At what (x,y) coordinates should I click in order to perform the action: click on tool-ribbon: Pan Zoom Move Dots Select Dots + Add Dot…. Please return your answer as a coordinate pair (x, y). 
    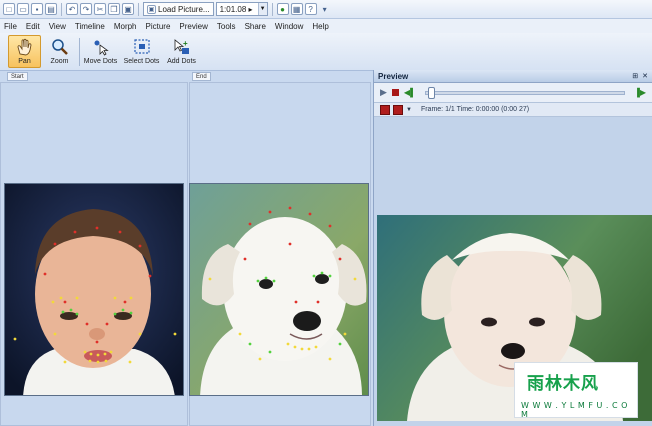
    Looking at the image, I should click on (326, 52).